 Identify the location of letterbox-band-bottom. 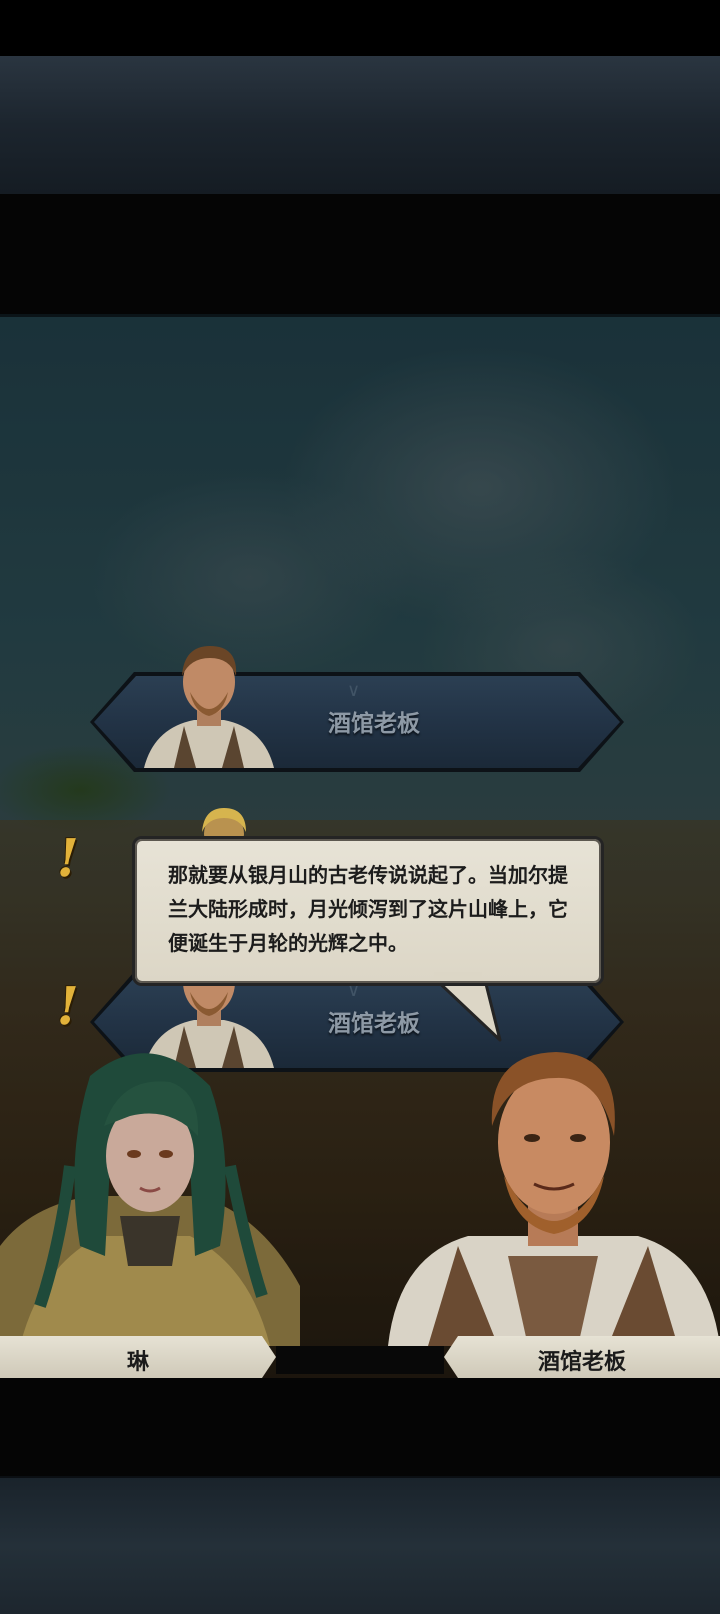
(360, 1427).